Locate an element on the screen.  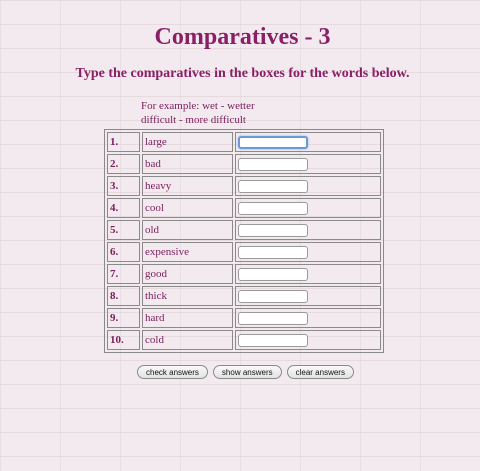
table-row: 2. bad is located at coordinates (244, 164).